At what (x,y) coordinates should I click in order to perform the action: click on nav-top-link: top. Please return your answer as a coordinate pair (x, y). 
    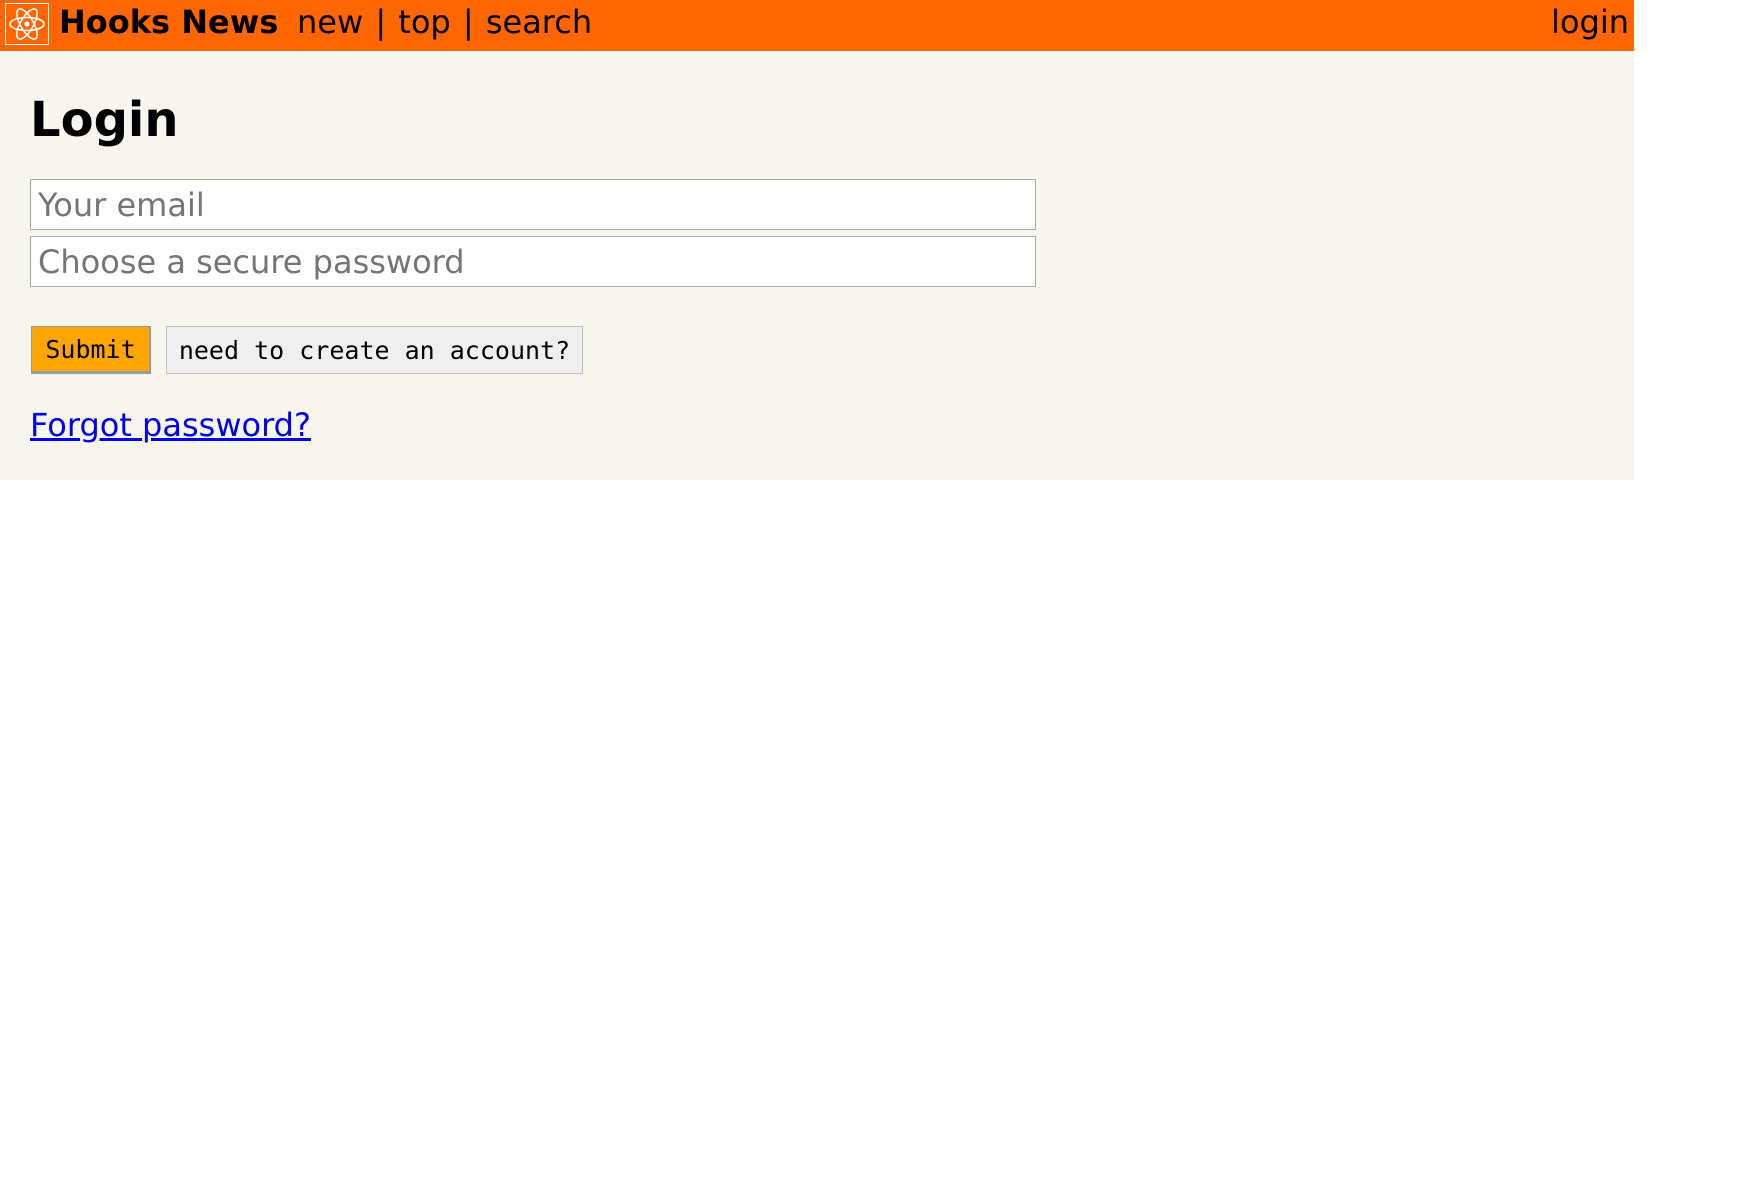
    Looking at the image, I should click on (424, 22).